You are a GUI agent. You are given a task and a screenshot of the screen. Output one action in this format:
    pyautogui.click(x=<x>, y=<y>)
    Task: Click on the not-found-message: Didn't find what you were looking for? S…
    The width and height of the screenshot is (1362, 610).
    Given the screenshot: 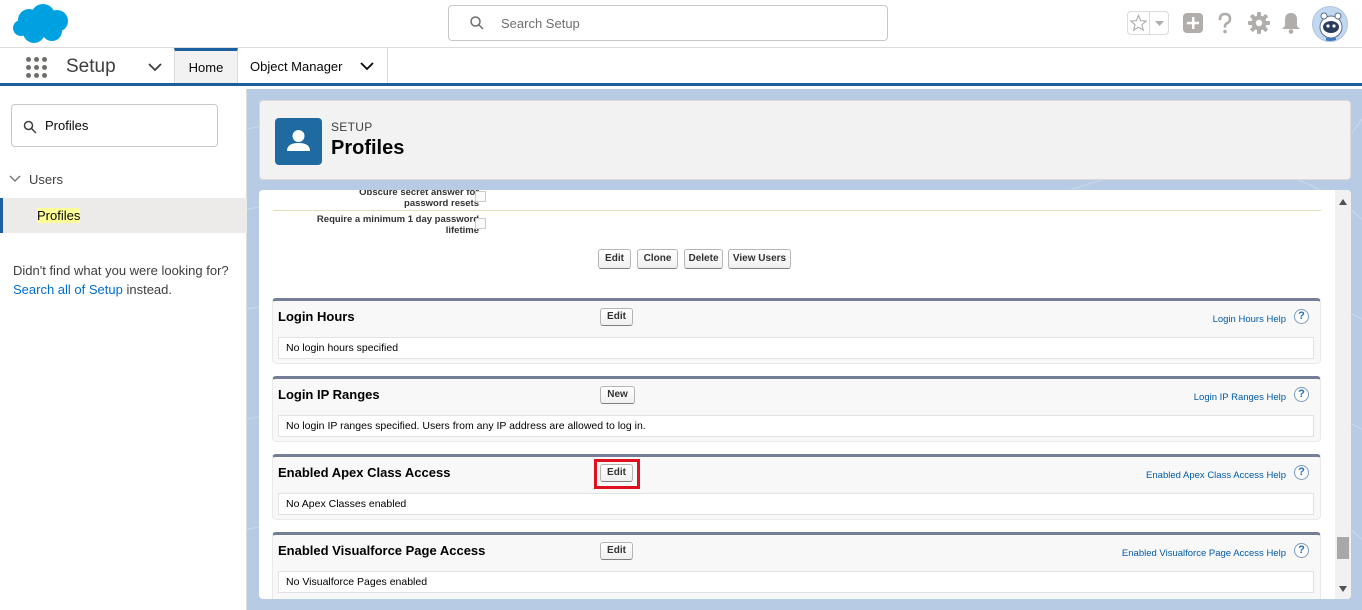 What is the action you would take?
    pyautogui.click(x=124, y=280)
    